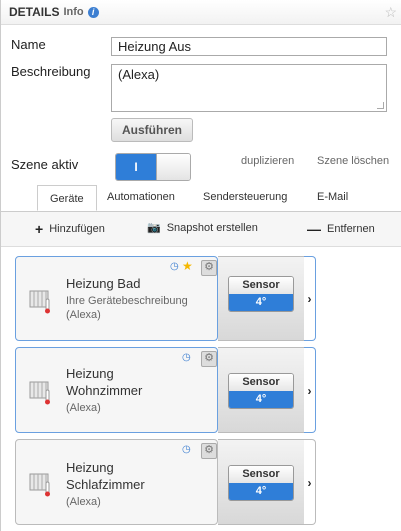 The height and width of the screenshot is (531, 401). Describe the element at coordinates (51, 71) in the screenshot. I see `description-label: Beschreibung` at that location.